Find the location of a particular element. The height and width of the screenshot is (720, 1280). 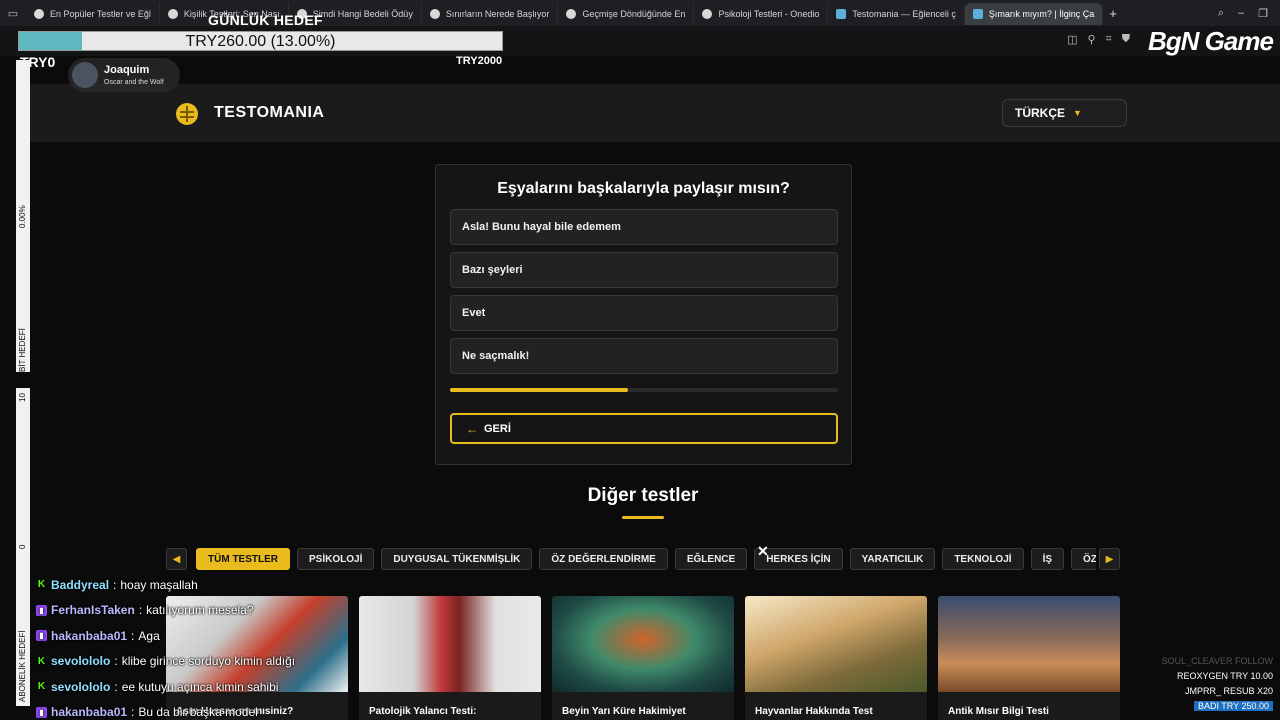

new-tab-button: + is located at coordinates (1113, 13).